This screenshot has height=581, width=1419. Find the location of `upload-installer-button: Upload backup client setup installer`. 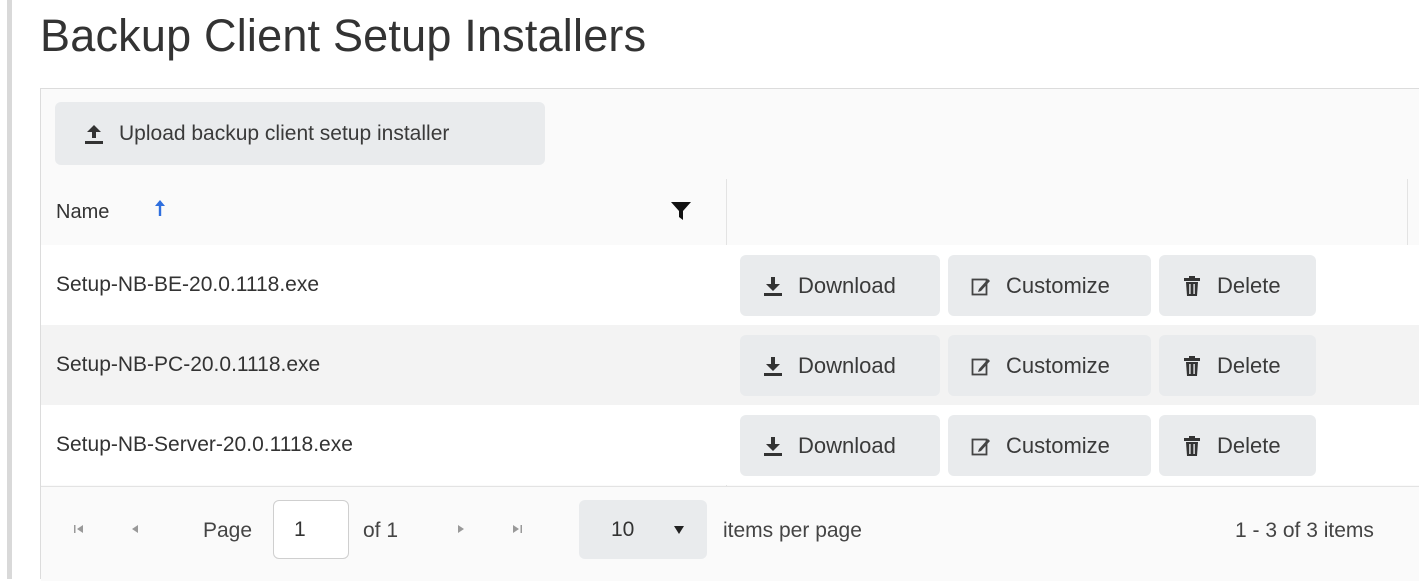

upload-installer-button: Upload backup client setup installer is located at coordinates (300, 133).